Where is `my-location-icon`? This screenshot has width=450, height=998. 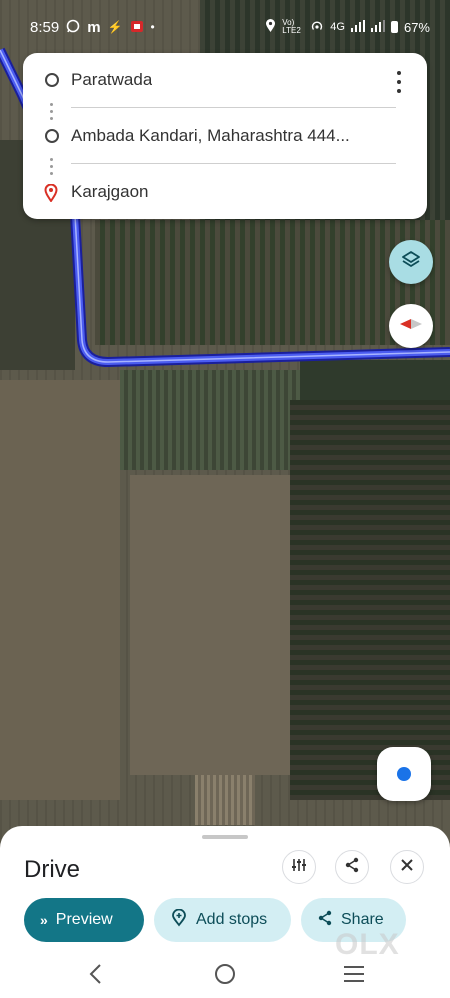
my-location-icon is located at coordinates (404, 774).